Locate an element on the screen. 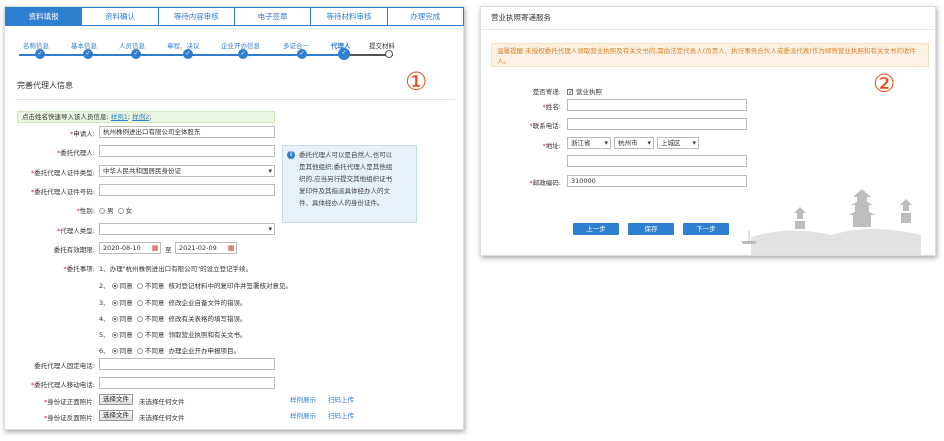  matter-text: 修改企业自备文件的错误。 is located at coordinates (207, 303).